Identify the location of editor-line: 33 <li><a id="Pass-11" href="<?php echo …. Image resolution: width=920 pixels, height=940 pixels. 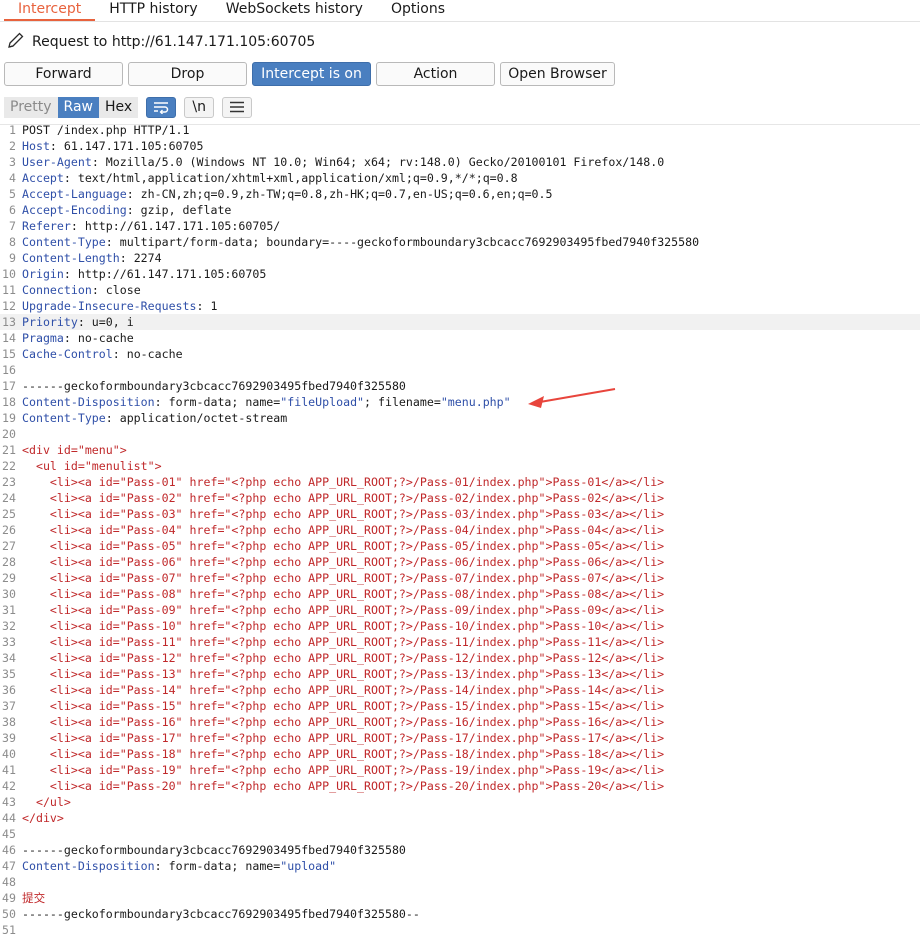
(460, 642).